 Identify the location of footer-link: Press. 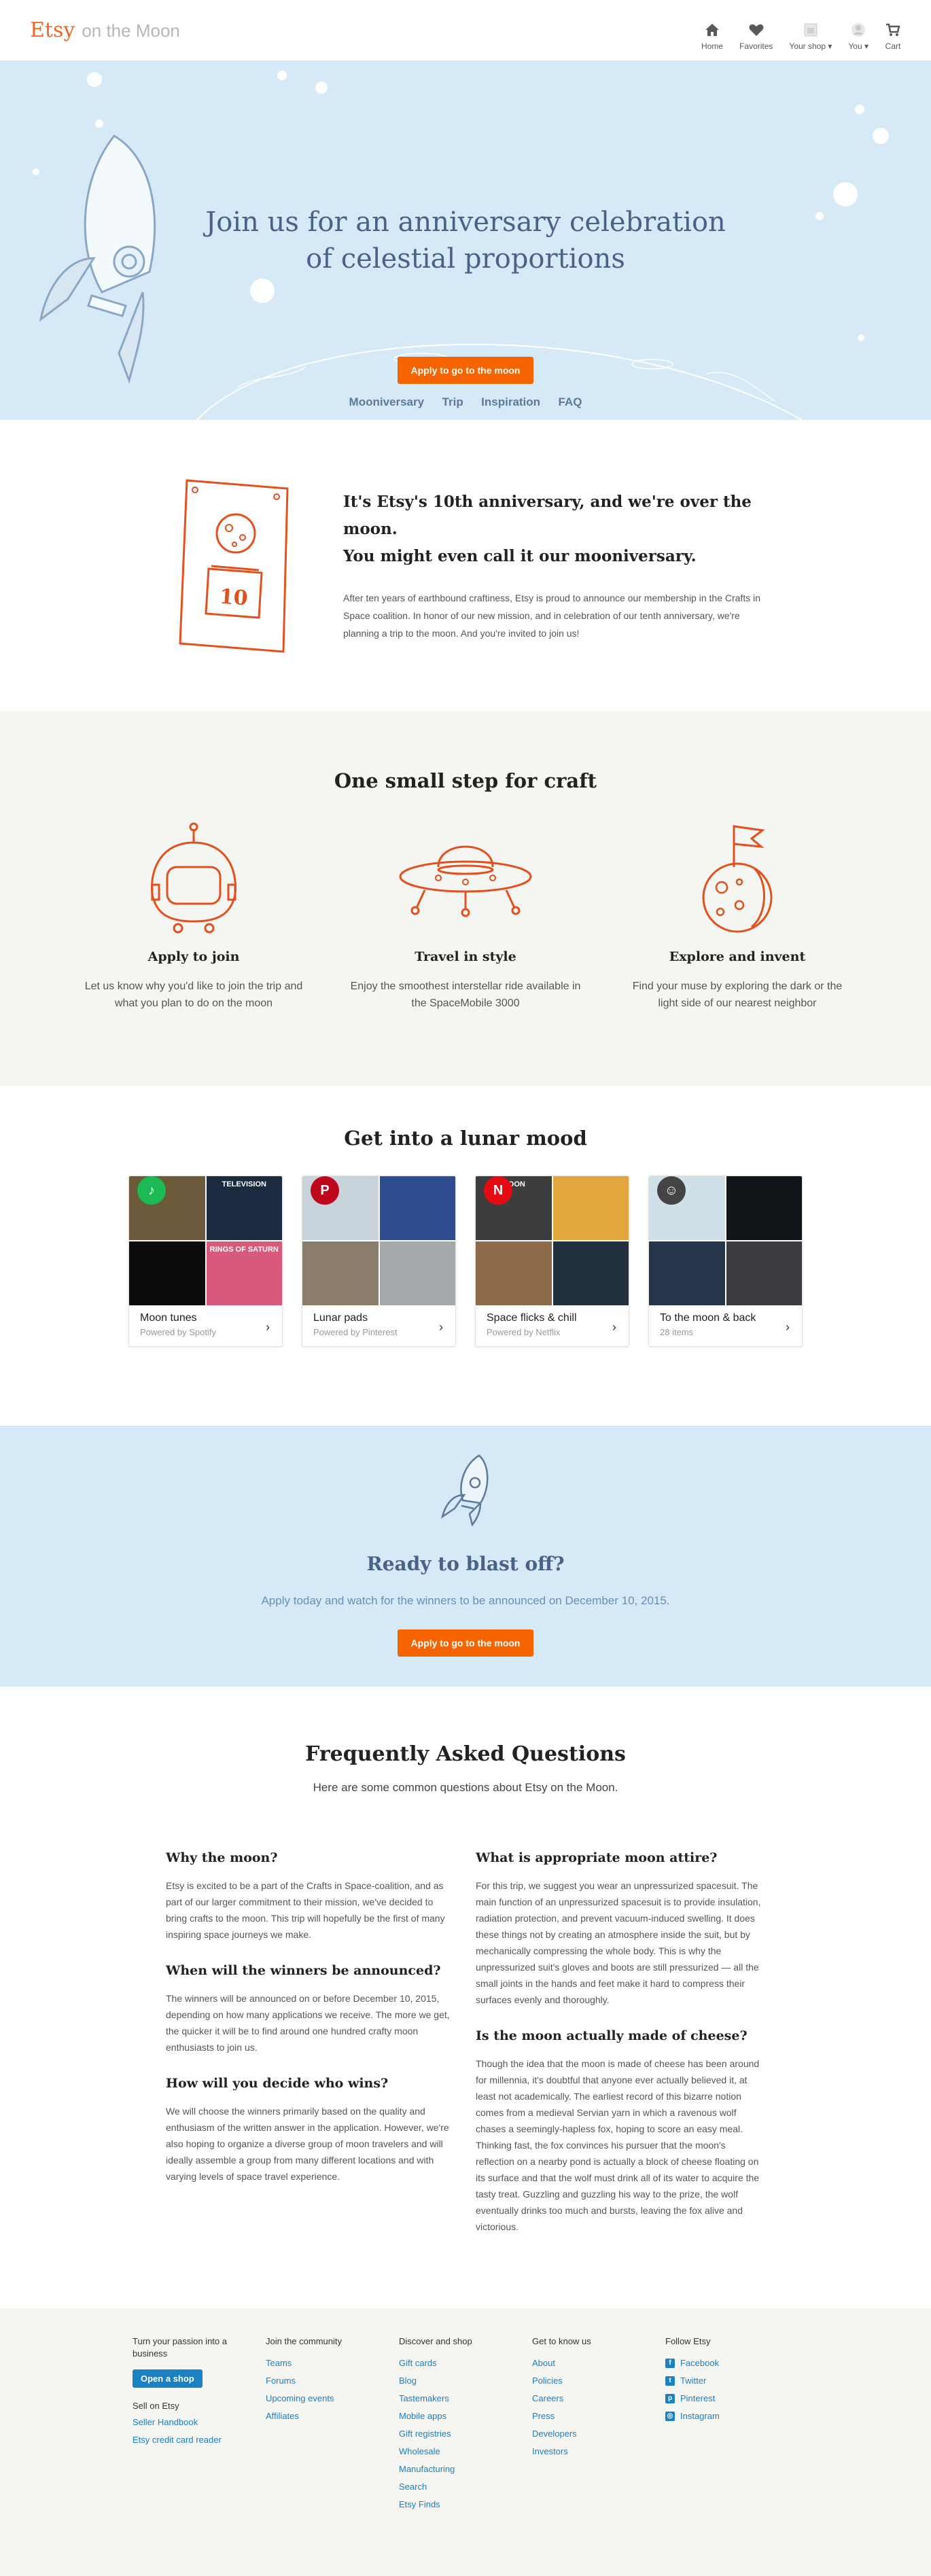
(598, 2416).